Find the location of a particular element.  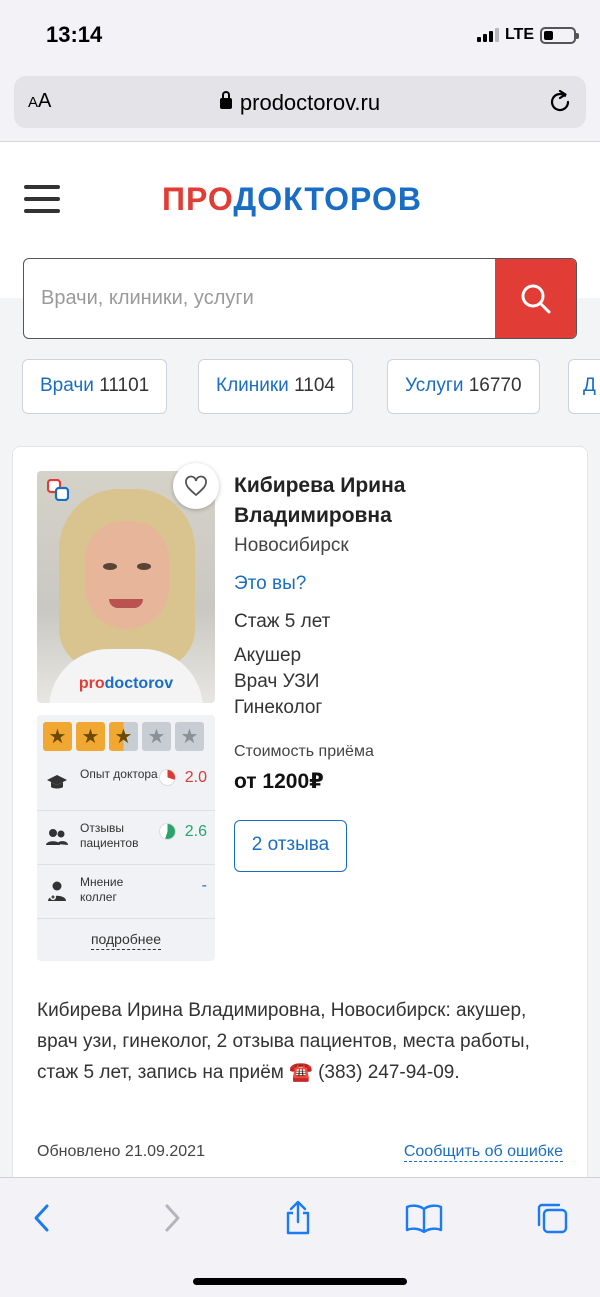

chip-doctors: Врачи 11101 is located at coordinates (95, 386).